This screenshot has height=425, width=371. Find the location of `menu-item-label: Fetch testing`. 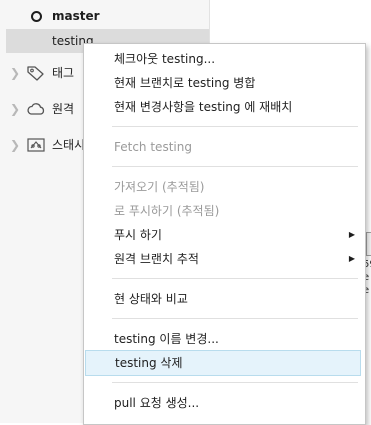

menu-item-label: Fetch testing is located at coordinates (153, 147).